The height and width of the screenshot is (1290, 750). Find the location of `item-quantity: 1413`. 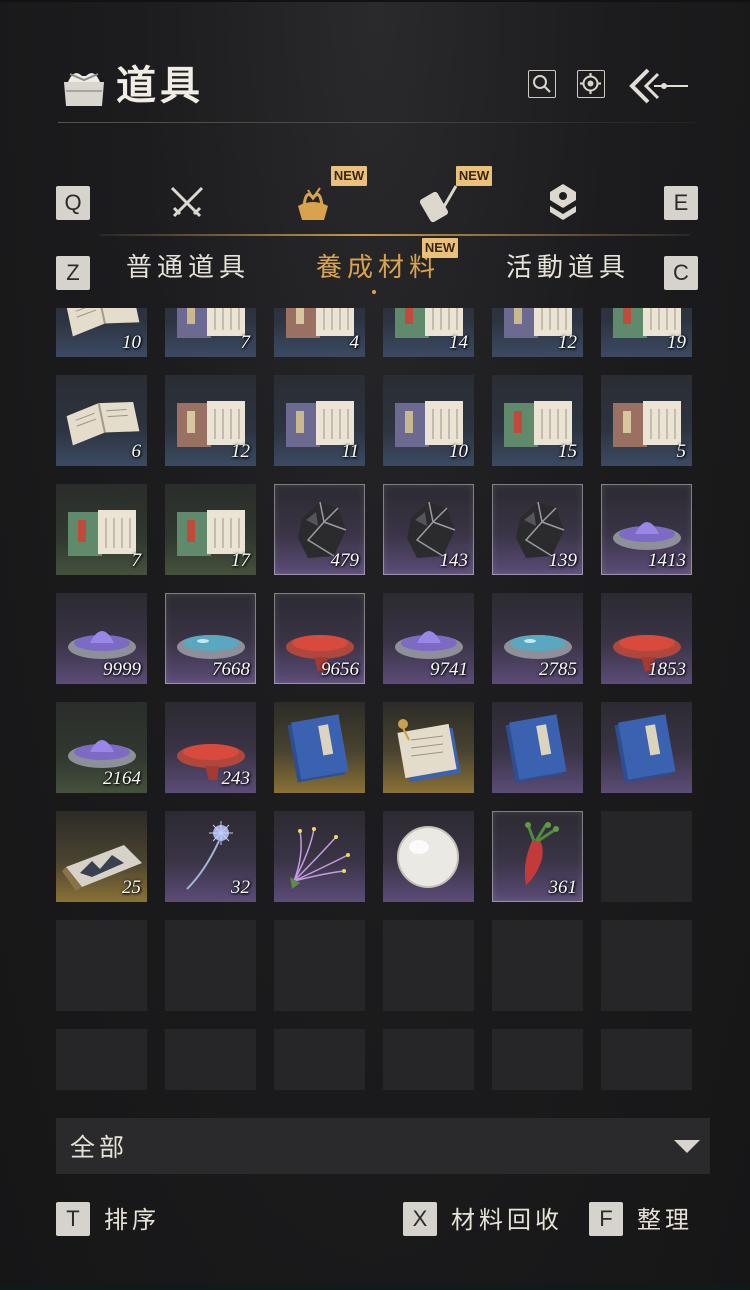

item-quantity: 1413 is located at coordinates (667, 560).